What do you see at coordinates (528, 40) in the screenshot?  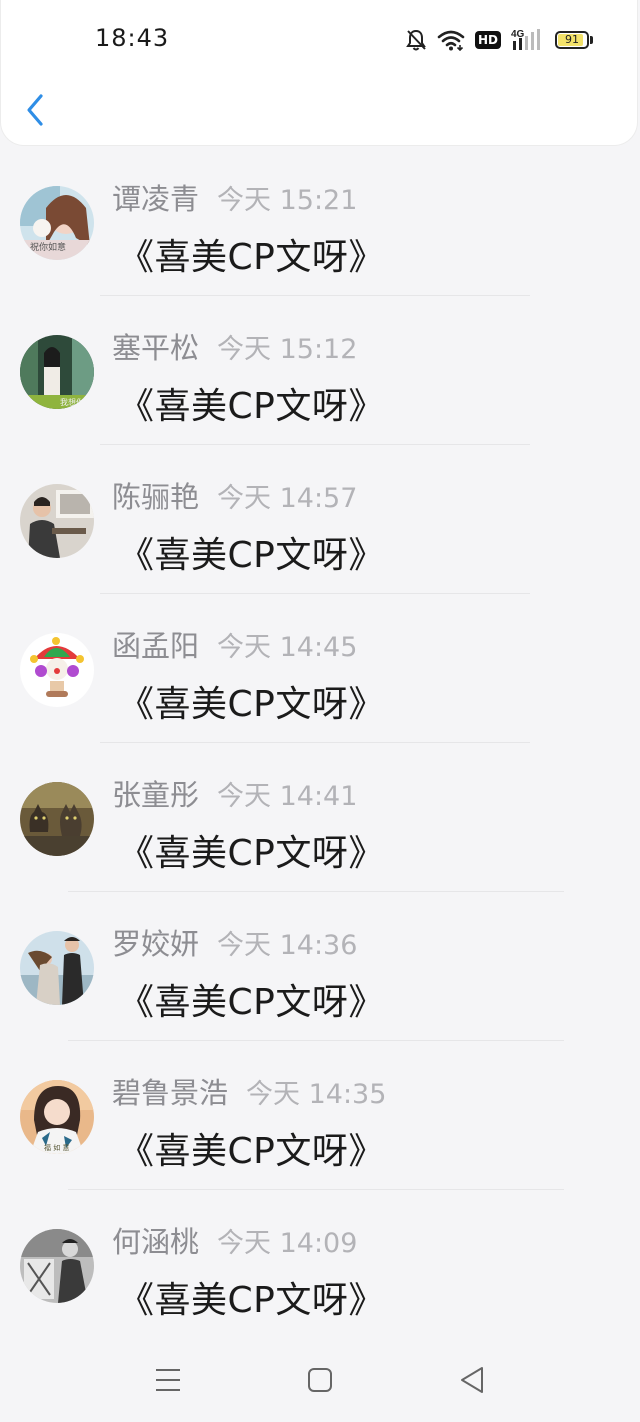 I see `signal-4g-icon: 4G` at bounding box center [528, 40].